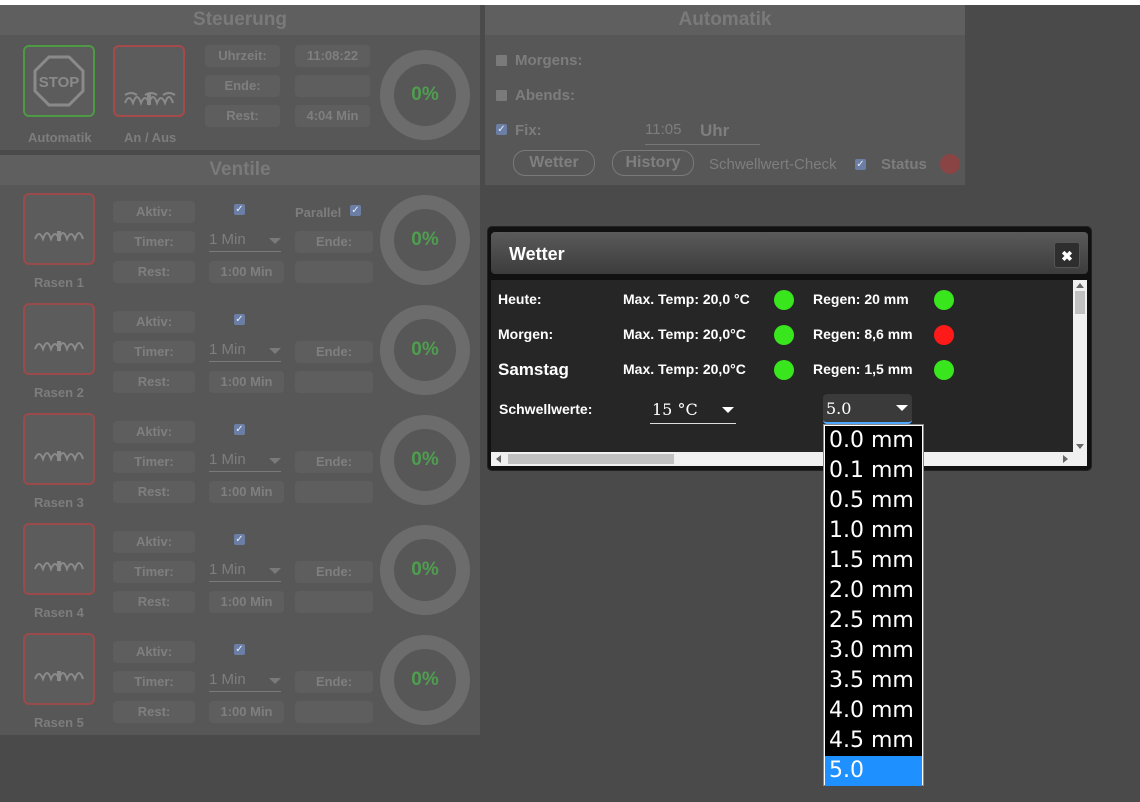 This screenshot has width=1140, height=802. Describe the element at coordinates (686, 299) in the screenshot. I see `temp-text: Max. Temp: 20,0 °C` at that location.